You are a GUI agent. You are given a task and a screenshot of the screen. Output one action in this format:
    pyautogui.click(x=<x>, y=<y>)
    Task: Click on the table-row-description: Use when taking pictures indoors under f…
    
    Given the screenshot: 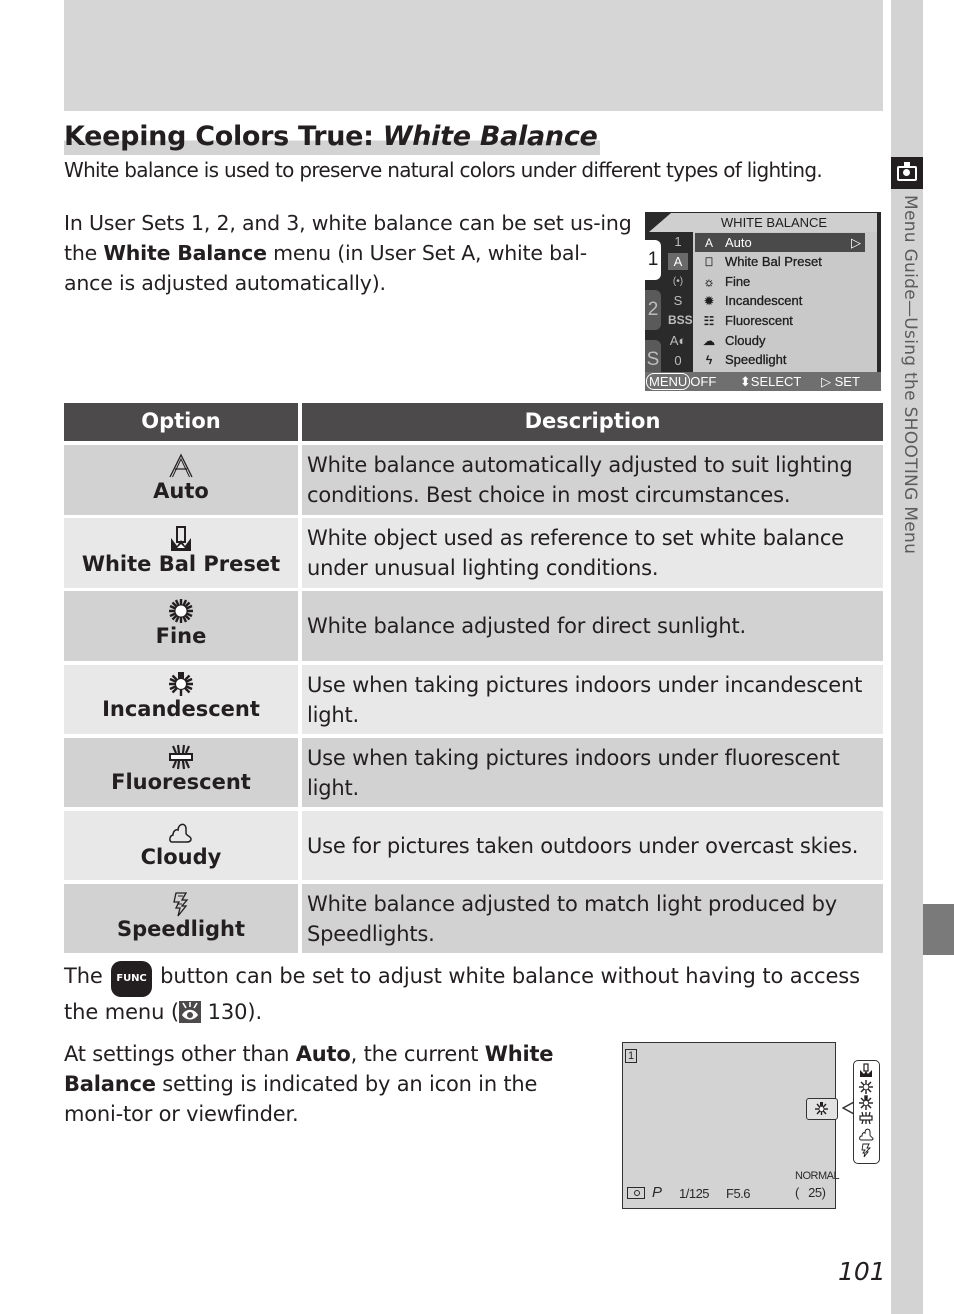 What is the action you would take?
    pyautogui.click(x=592, y=772)
    